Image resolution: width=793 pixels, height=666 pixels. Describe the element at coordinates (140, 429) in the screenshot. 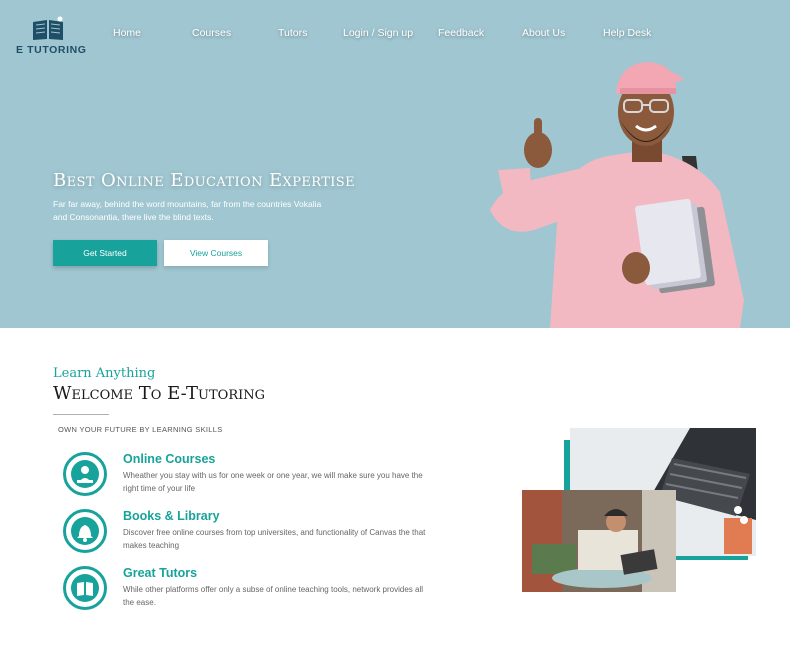

I see `welcome-tagline: OWN YOUR FUTURE BY LEARNING SKILLS` at that location.